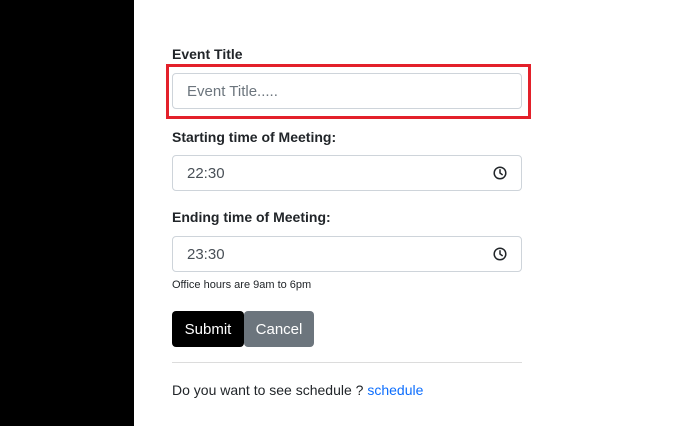 The width and height of the screenshot is (683, 426). What do you see at coordinates (254, 137) in the screenshot?
I see `start-time-label: Starting time of Meeting:` at bounding box center [254, 137].